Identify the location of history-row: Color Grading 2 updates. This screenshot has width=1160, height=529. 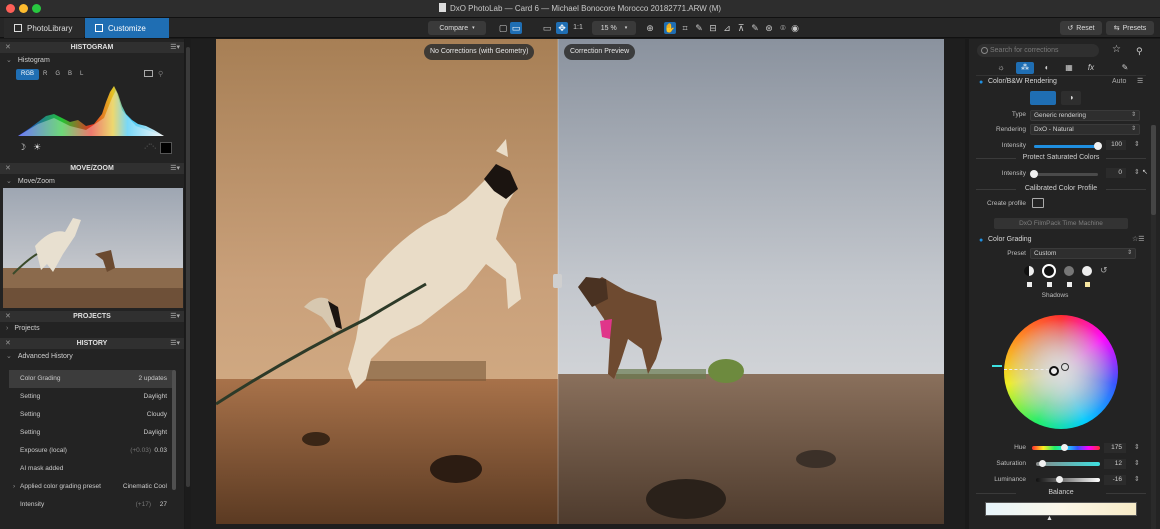
(92, 379).